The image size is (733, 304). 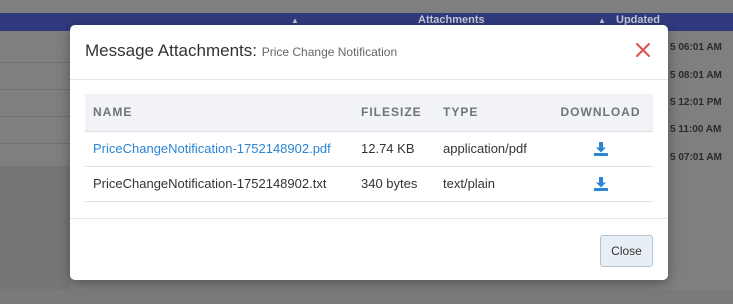 I want to click on file-type-cell: text/plain, so click(x=491, y=183).